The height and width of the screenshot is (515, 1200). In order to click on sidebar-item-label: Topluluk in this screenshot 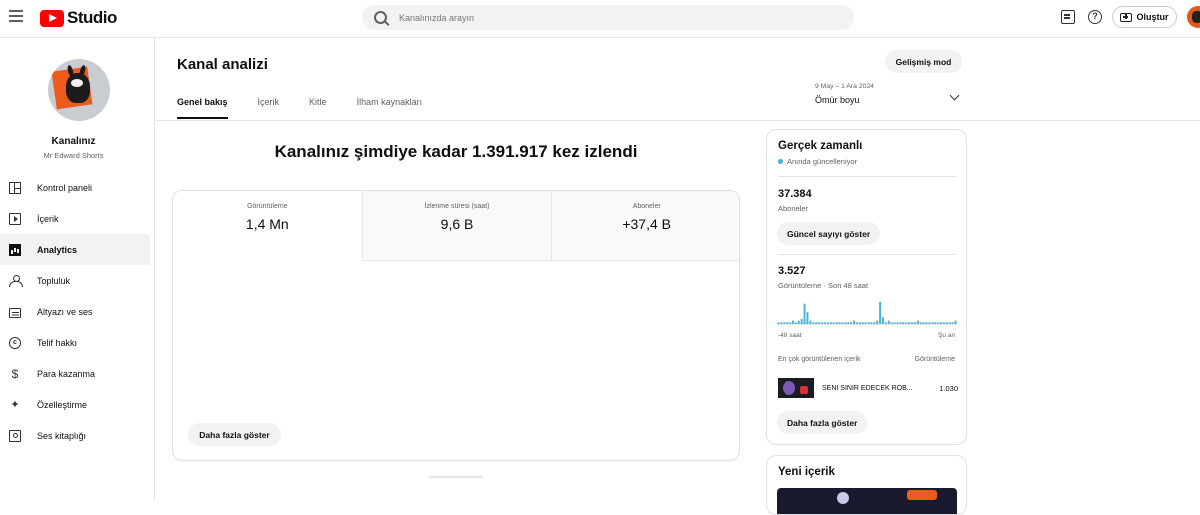, I will do `click(54, 280)`.